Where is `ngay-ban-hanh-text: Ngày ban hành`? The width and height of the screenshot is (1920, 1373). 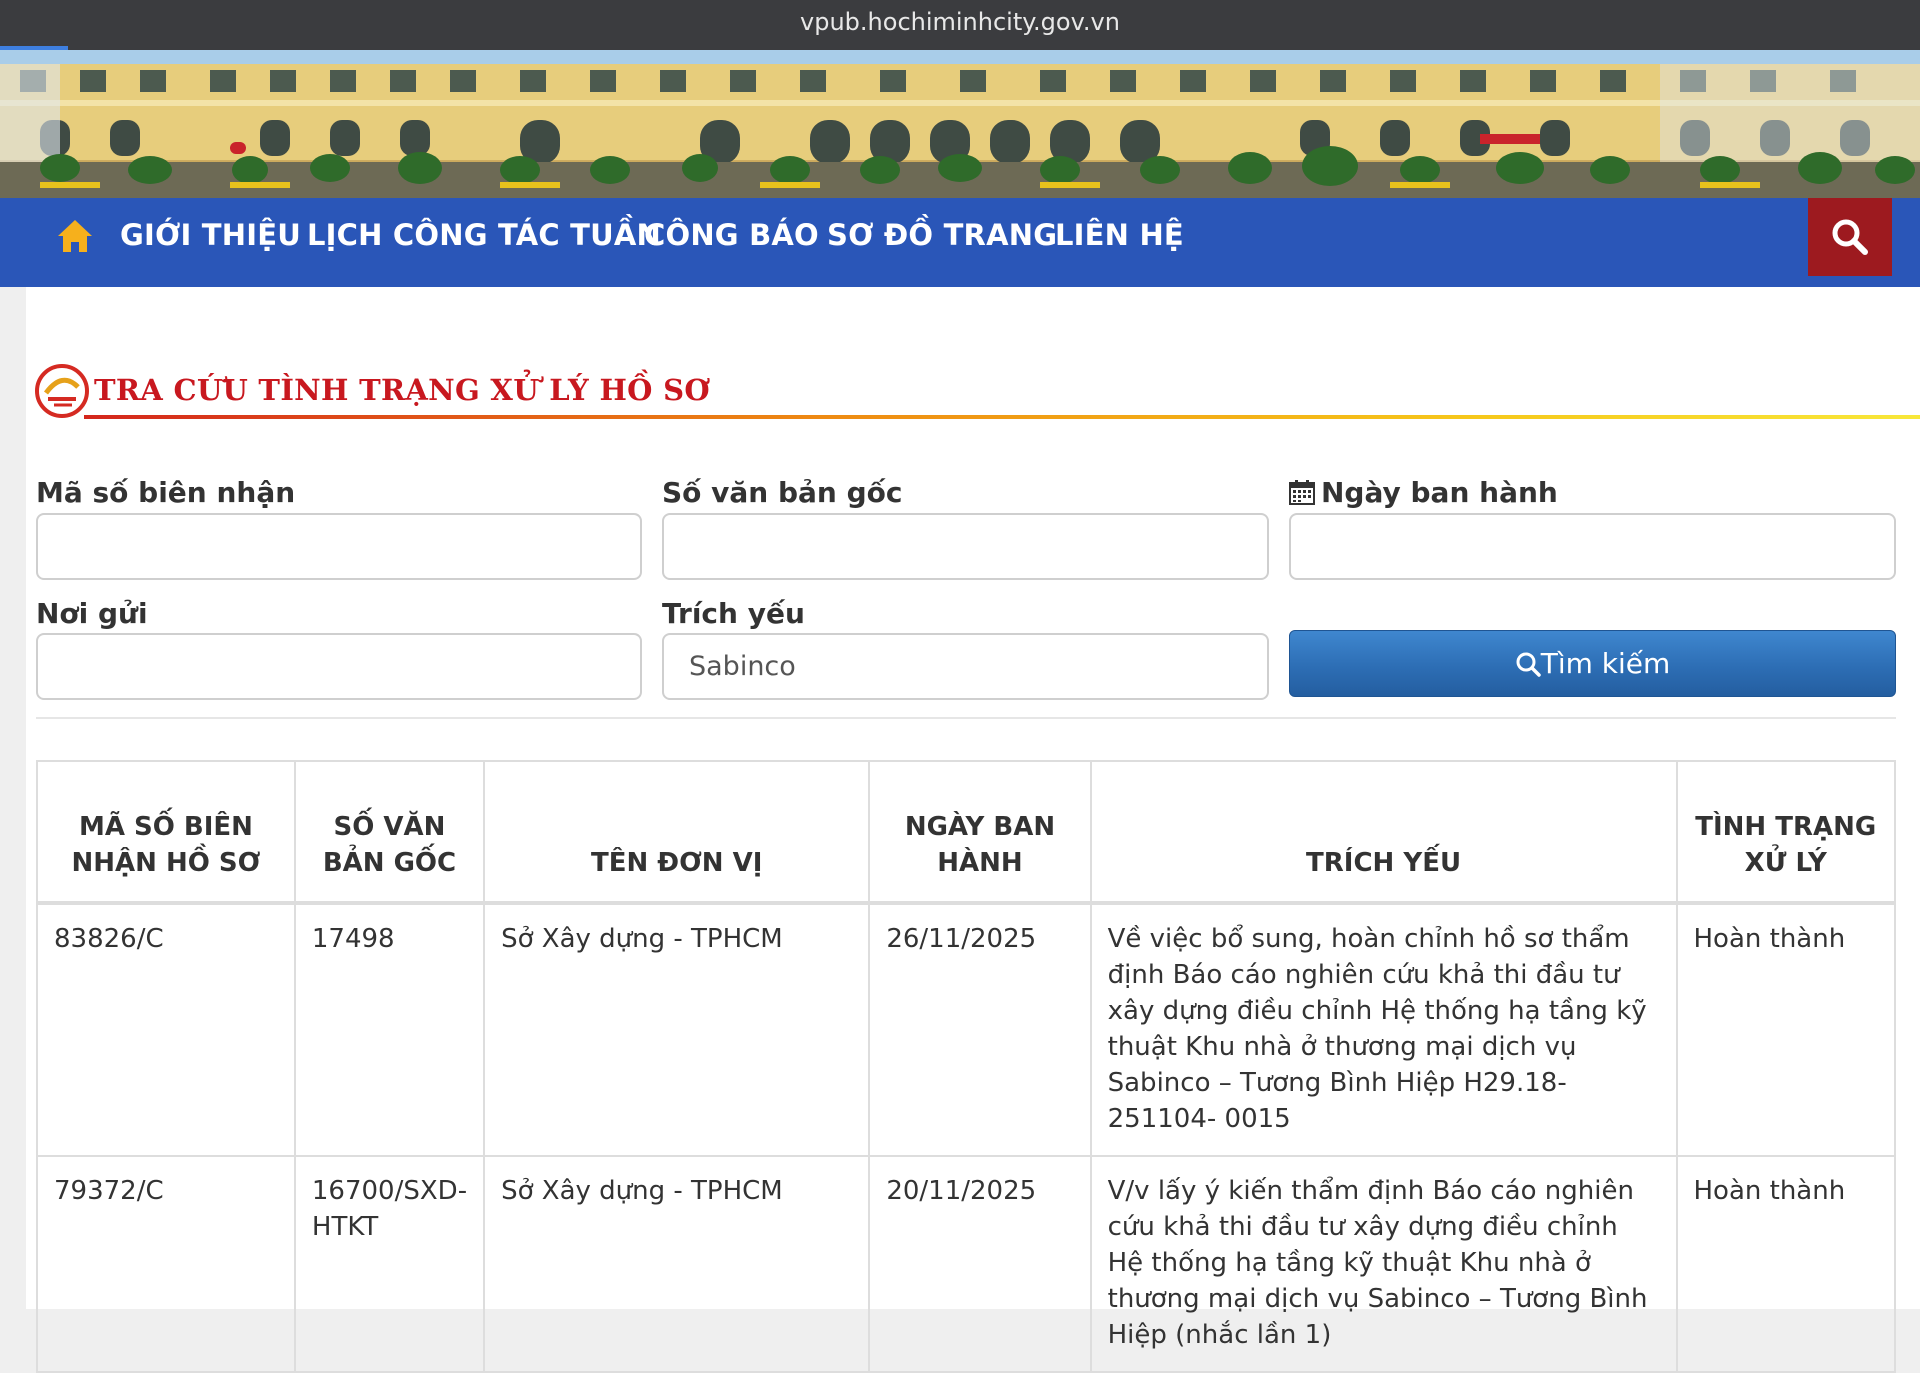 ngay-ban-hanh-text: Ngày ban hành is located at coordinates (1439, 492).